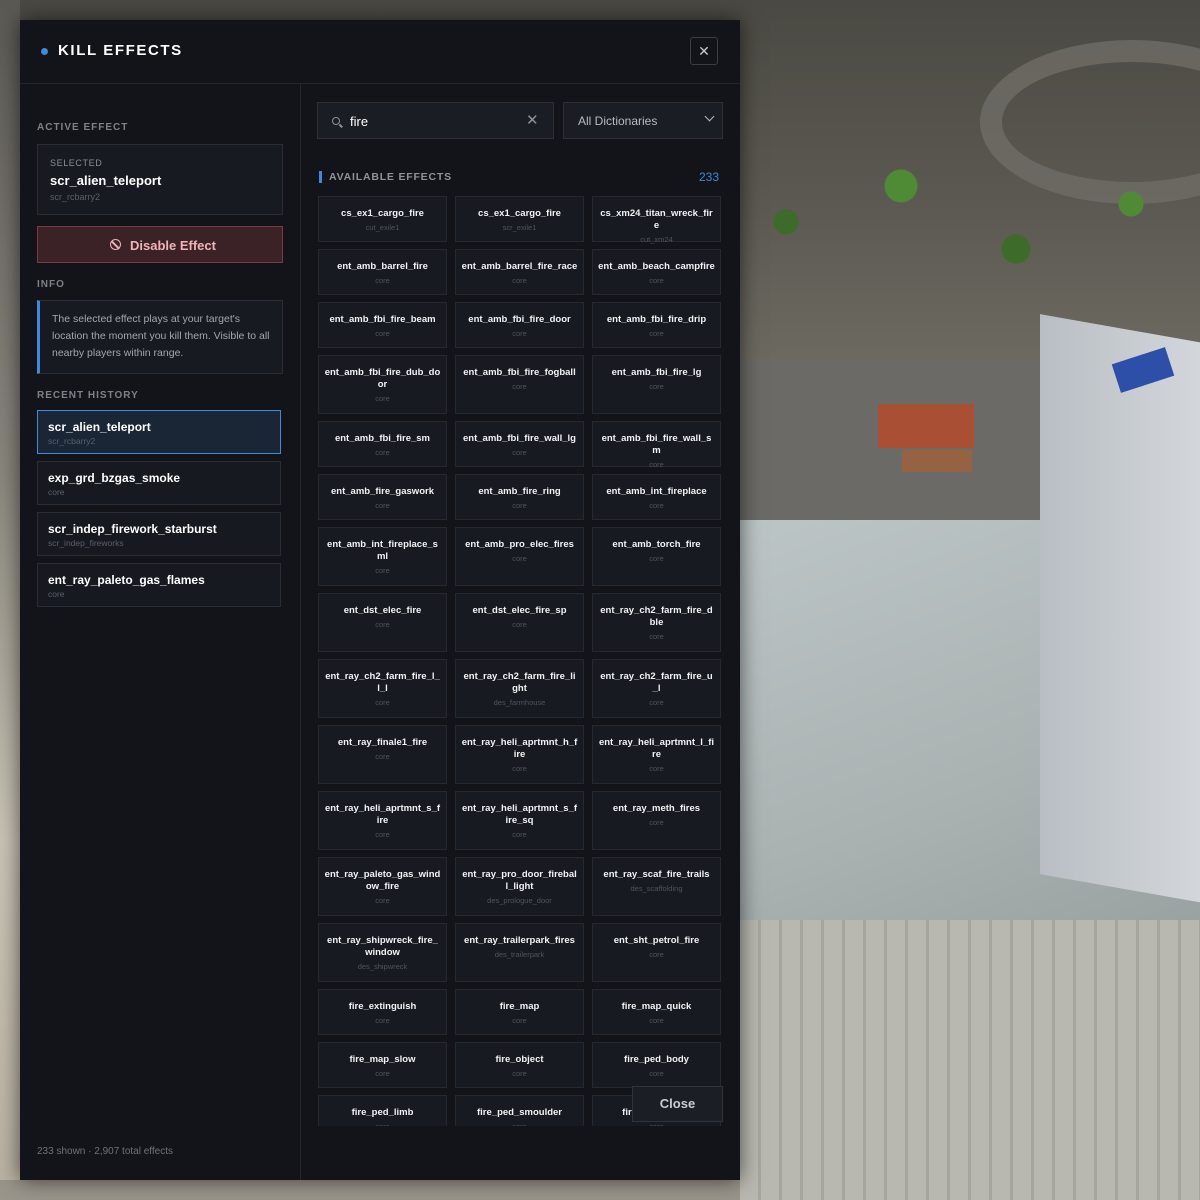  What do you see at coordinates (382, 1110) in the screenshot?
I see `effect-card: fire_ped_limbcore` at bounding box center [382, 1110].